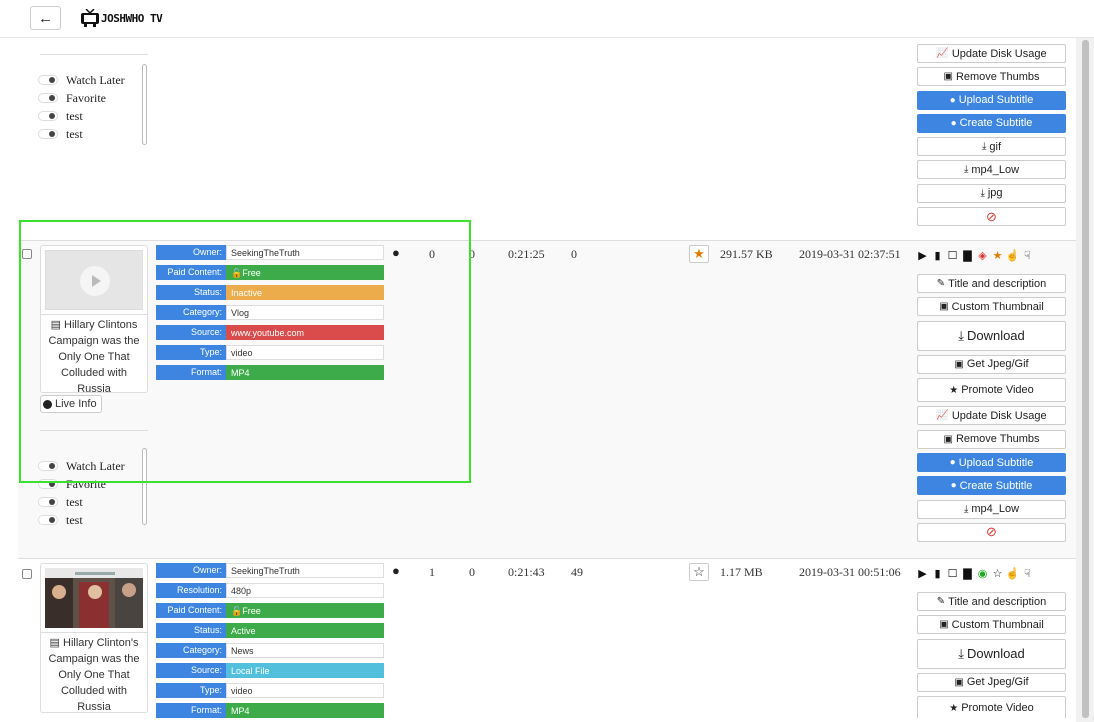  What do you see at coordinates (305, 670) in the screenshot?
I see `source-value: Local File` at bounding box center [305, 670].